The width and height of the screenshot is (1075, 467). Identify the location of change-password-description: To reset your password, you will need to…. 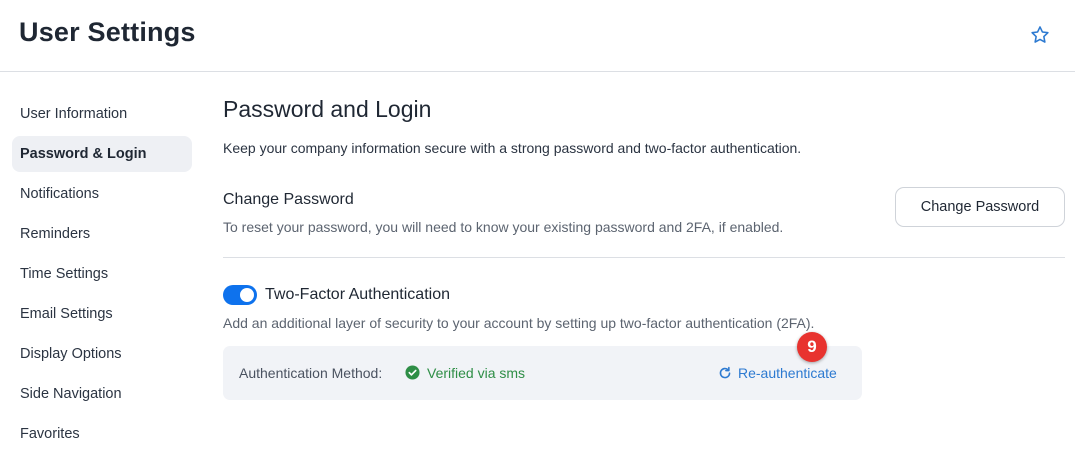
(503, 227).